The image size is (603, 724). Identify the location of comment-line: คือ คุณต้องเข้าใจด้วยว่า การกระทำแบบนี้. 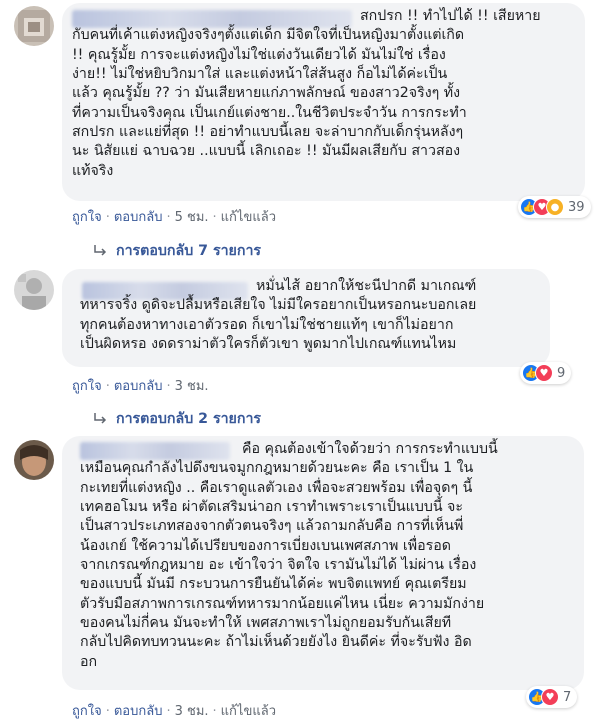
(370, 449).